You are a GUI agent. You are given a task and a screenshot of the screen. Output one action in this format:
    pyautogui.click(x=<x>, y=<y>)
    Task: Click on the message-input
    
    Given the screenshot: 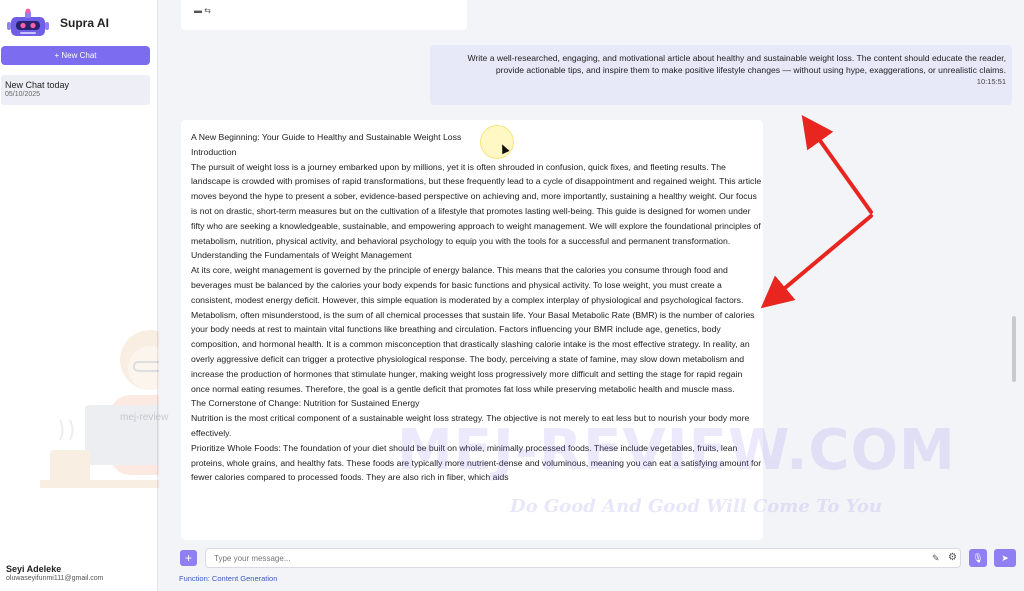 What is the action you would take?
    pyautogui.click(x=583, y=558)
    